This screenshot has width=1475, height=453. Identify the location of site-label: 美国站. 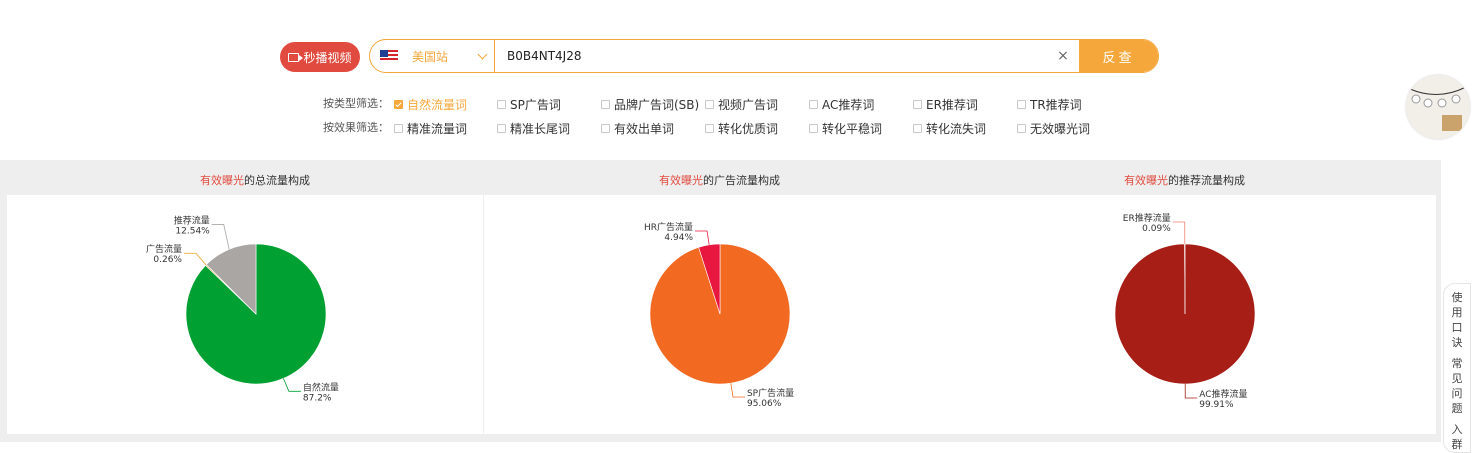
(445, 56).